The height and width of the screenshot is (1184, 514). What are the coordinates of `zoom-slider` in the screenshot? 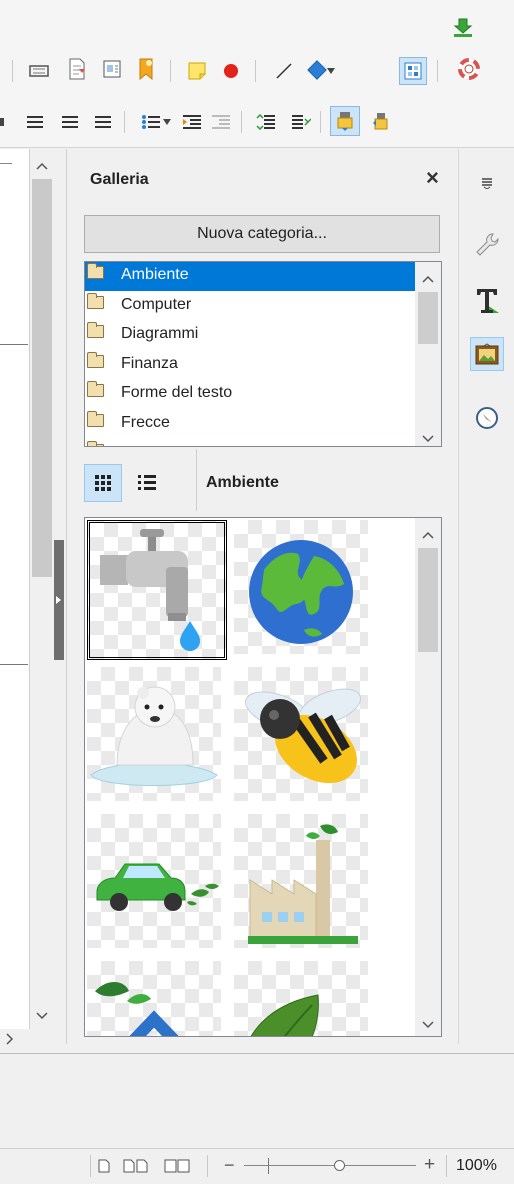 It's located at (330, 1166).